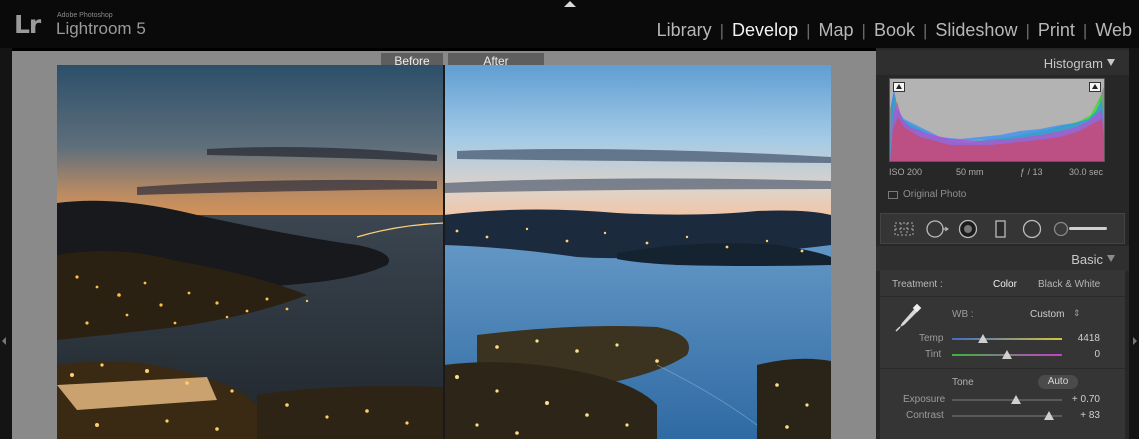  Describe the element at coordinates (85, 15) in the screenshot. I see `app-maker: Adobe Photoshop` at that location.